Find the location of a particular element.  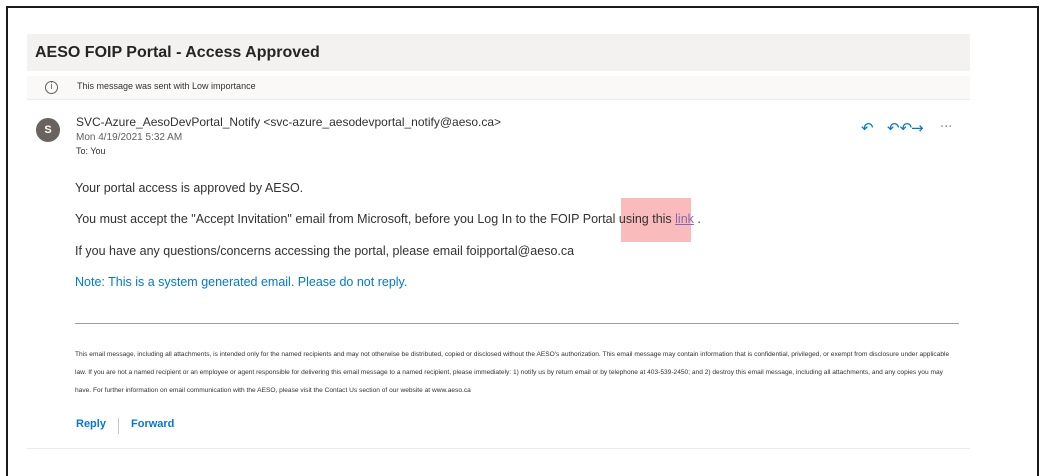

footer-divider is located at coordinates (498, 448).